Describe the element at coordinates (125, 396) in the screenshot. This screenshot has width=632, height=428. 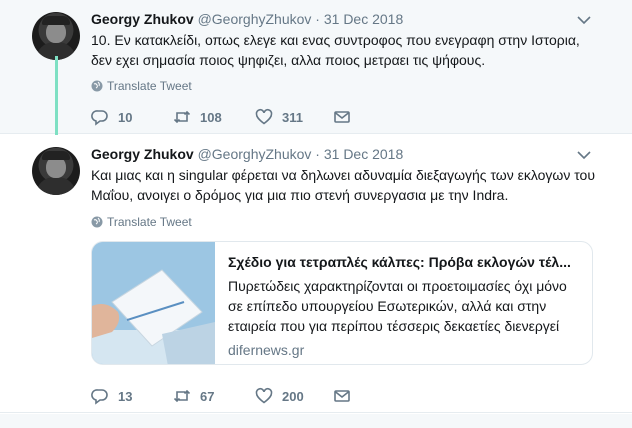
I see `reply-count: 13` at that location.